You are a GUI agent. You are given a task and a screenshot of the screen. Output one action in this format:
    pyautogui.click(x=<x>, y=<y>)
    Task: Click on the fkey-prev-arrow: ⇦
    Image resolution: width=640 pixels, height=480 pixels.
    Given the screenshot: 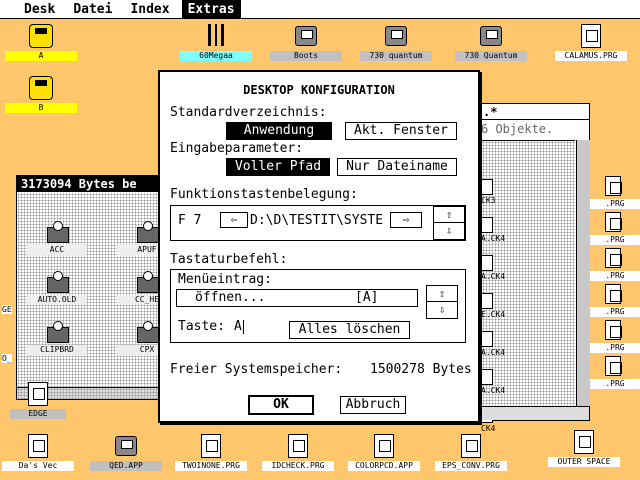 What is the action you would take?
    pyautogui.click(x=234, y=220)
    